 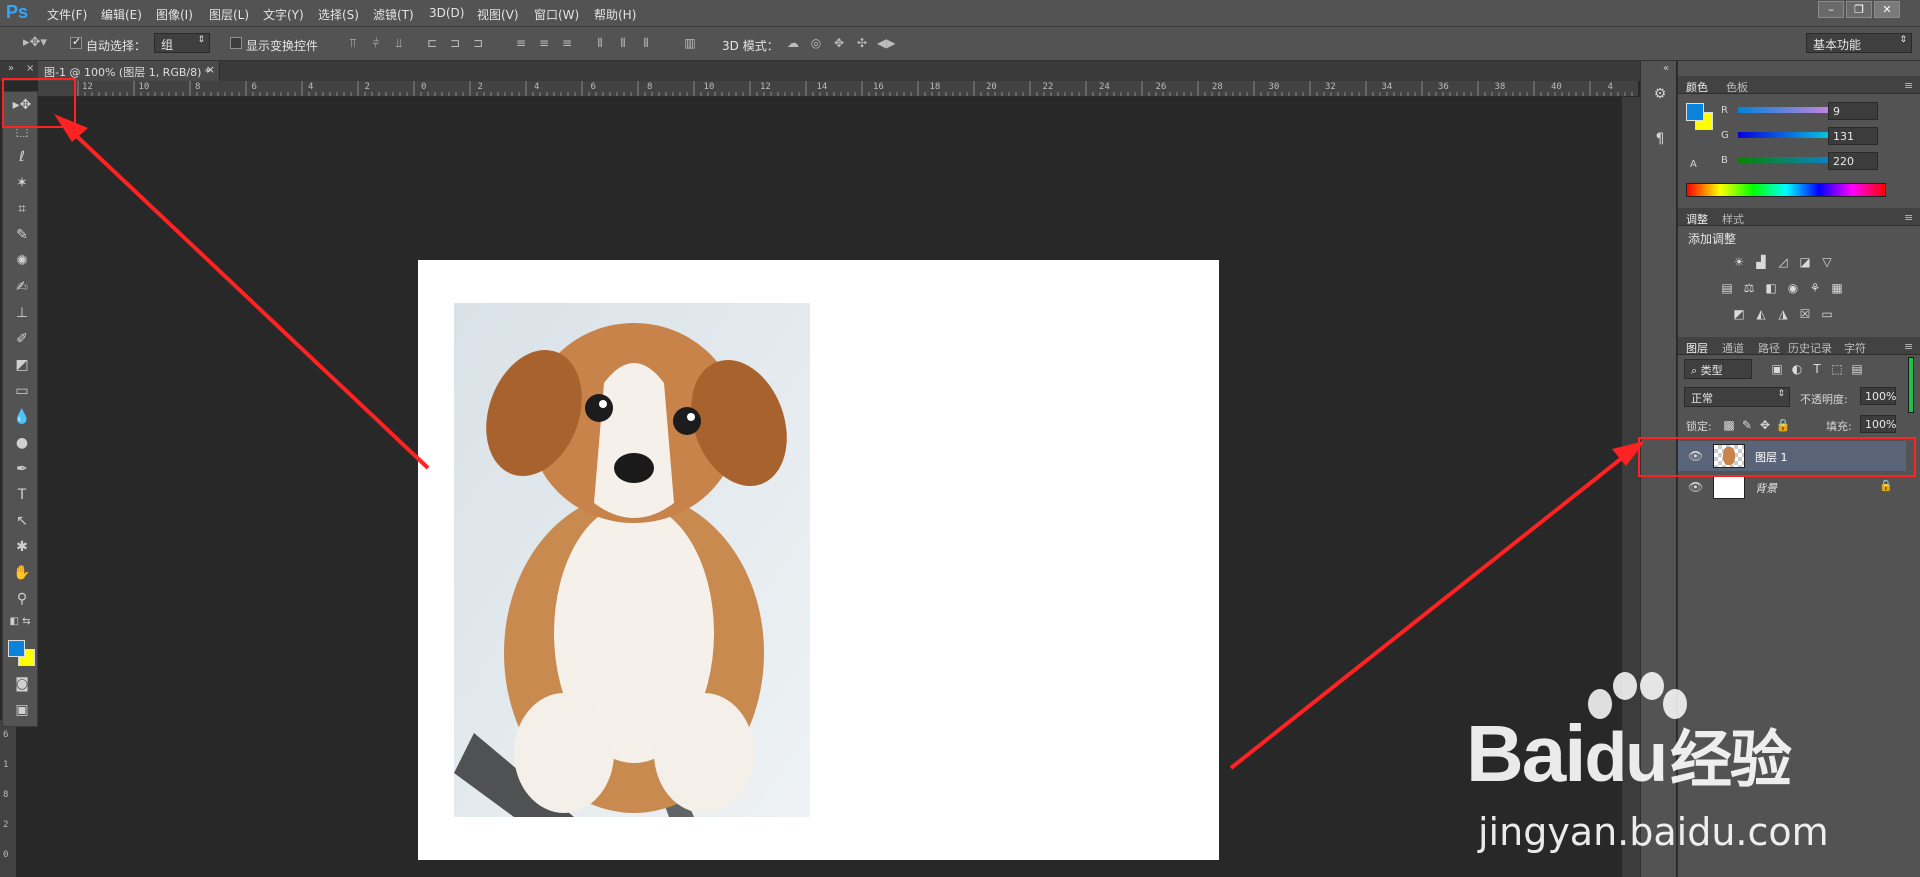 What do you see at coordinates (71, 128) in the screenshot?
I see `arrow-head-left` at bounding box center [71, 128].